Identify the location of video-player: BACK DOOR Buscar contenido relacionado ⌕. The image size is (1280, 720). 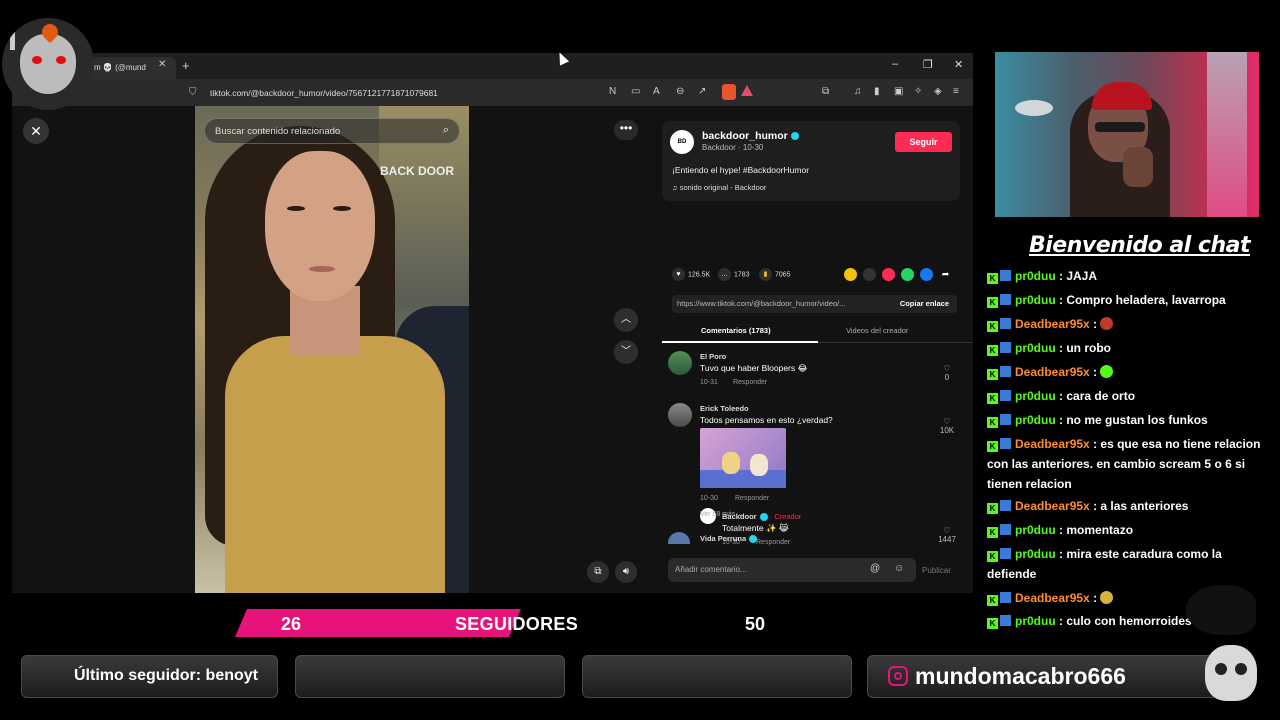
(332, 349).